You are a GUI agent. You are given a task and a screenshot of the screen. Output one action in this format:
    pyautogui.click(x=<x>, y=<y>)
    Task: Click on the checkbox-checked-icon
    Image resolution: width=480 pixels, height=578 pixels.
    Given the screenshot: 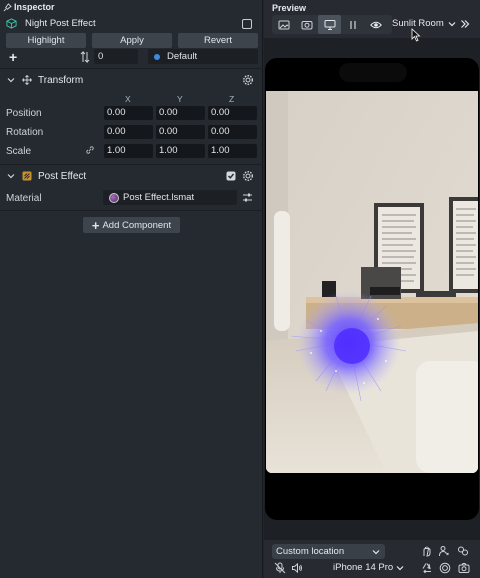 What is the action you would take?
    pyautogui.click(x=231, y=176)
    